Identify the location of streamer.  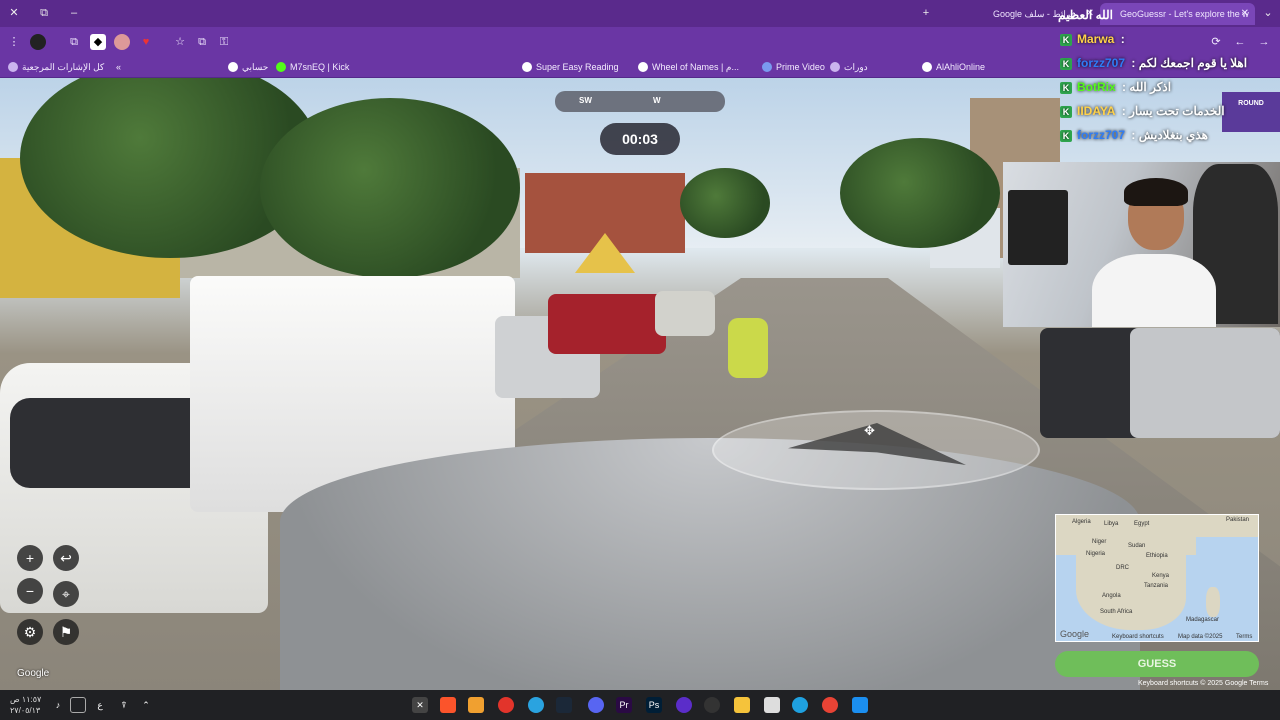
(1153, 250).